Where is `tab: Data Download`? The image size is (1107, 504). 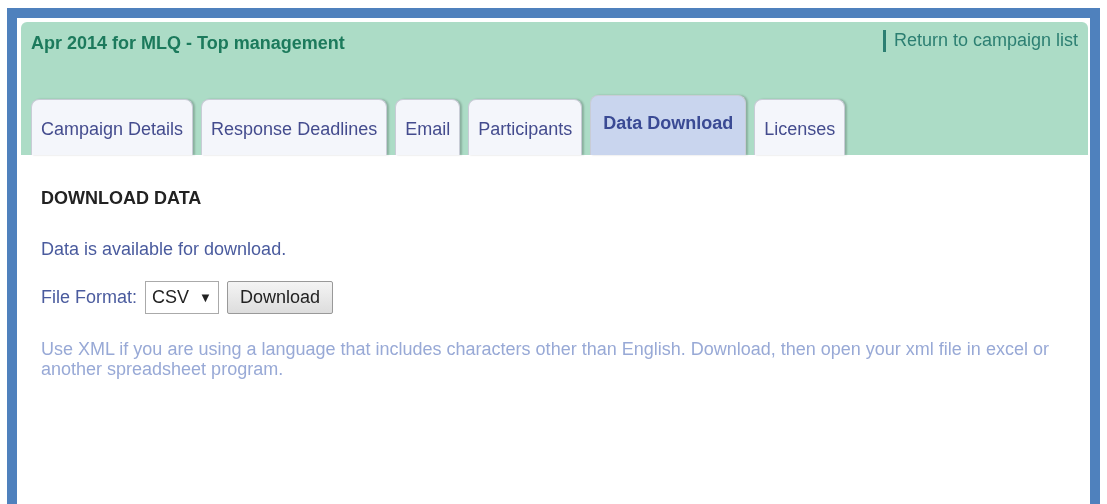
tab: Data Download is located at coordinates (668, 125).